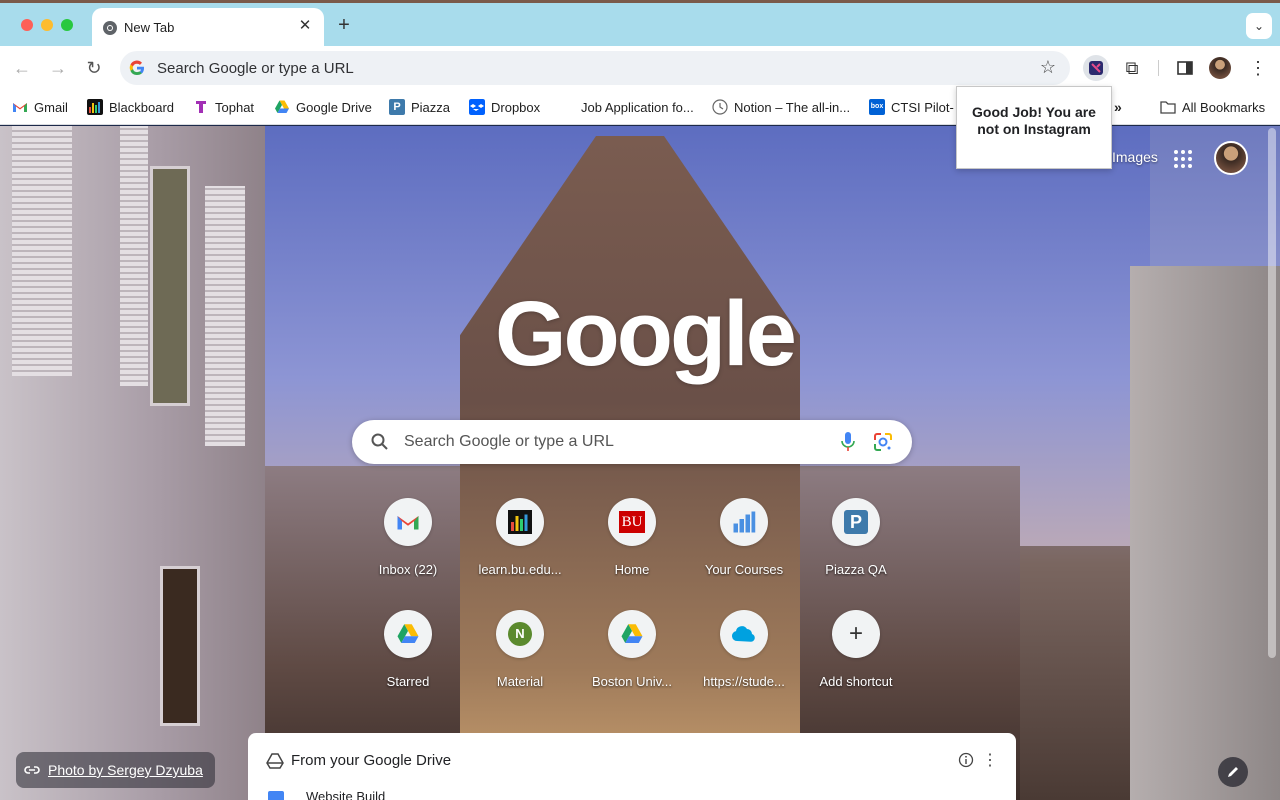 The image size is (1280, 800). I want to click on search-icon, so click(379, 441).